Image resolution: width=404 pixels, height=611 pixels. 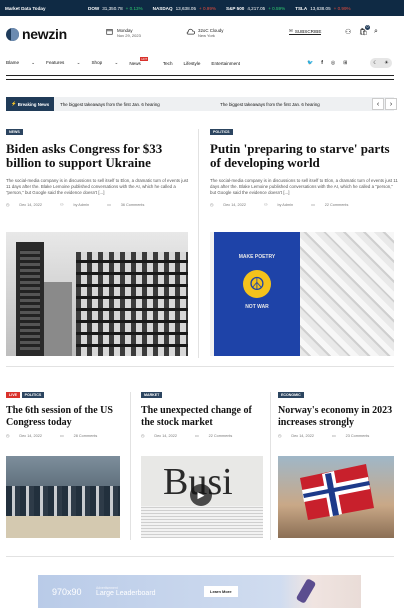 What do you see at coordinates (257, 284) in the screenshot?
I see `peace-icon: ☮` at bounding box center [257, 284].